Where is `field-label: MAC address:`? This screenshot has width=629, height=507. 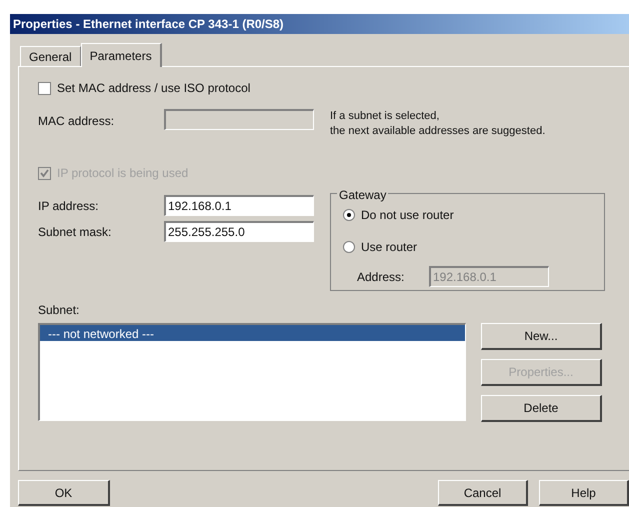
field-label: MAC address: is located at coordinates (77, 121).